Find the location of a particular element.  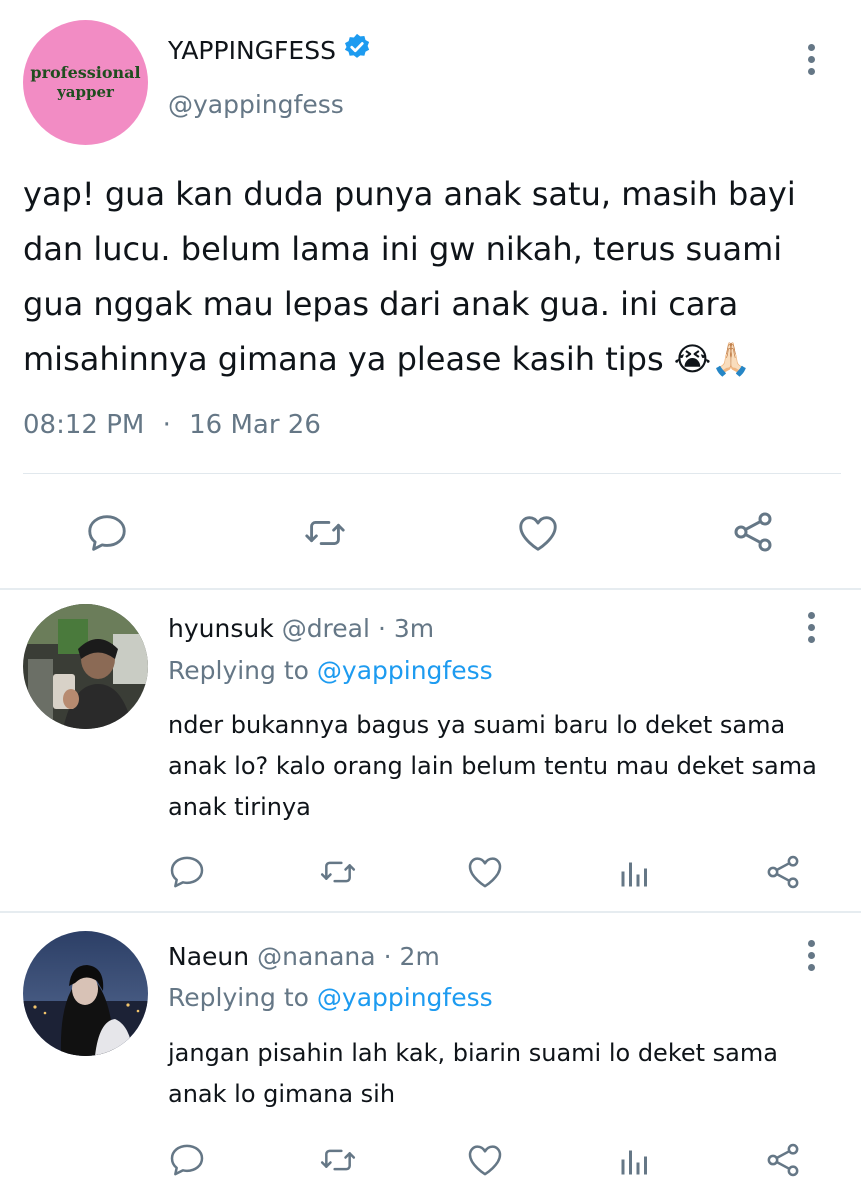

avatar: professional yapper is located at coordinates (85, 82).